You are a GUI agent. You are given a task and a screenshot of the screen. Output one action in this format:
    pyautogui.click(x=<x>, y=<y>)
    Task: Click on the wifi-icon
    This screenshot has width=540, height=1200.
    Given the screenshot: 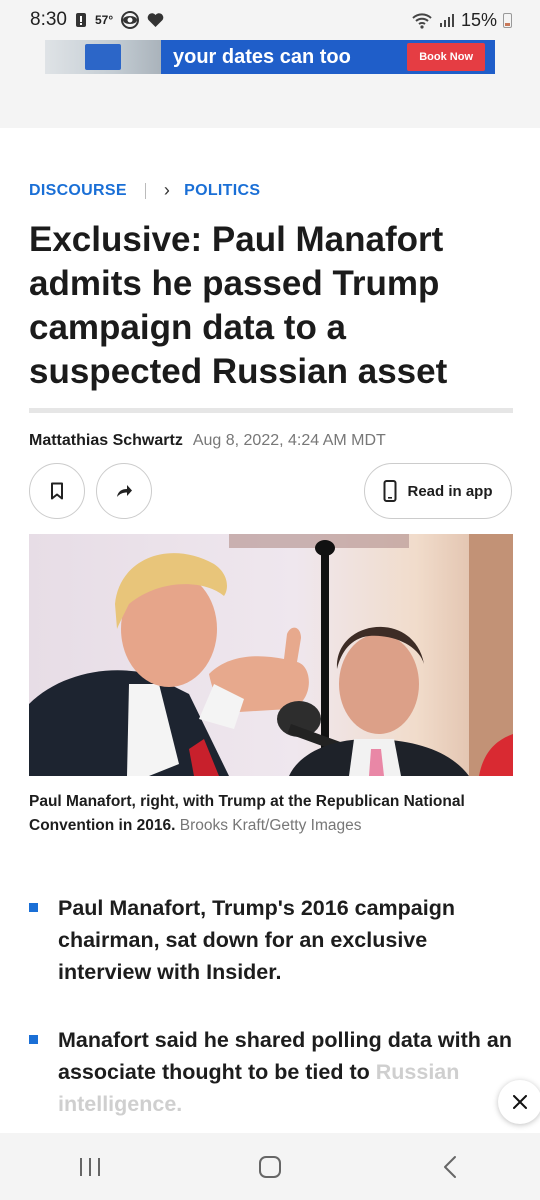 What is the action you would take?
    pyautogui.click(x=422, y=21)
    